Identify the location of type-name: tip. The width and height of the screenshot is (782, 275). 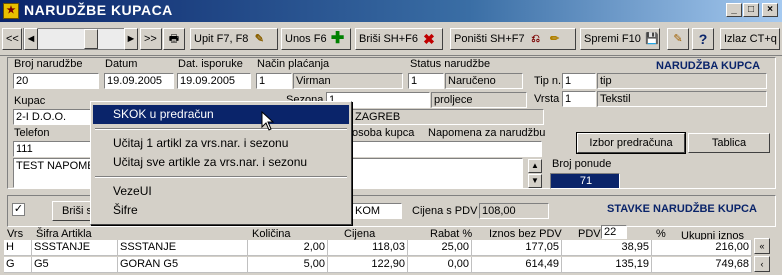
(682, 81).